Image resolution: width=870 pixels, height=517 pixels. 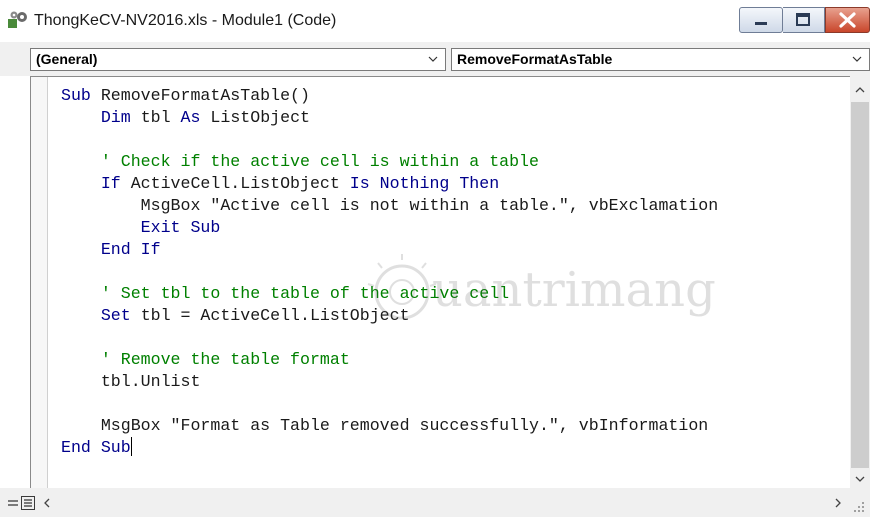 What do you see at coordinates (444, 502) in the screenshot?
I see `horizontal-scrollbar` at bounding box center [444, 502].